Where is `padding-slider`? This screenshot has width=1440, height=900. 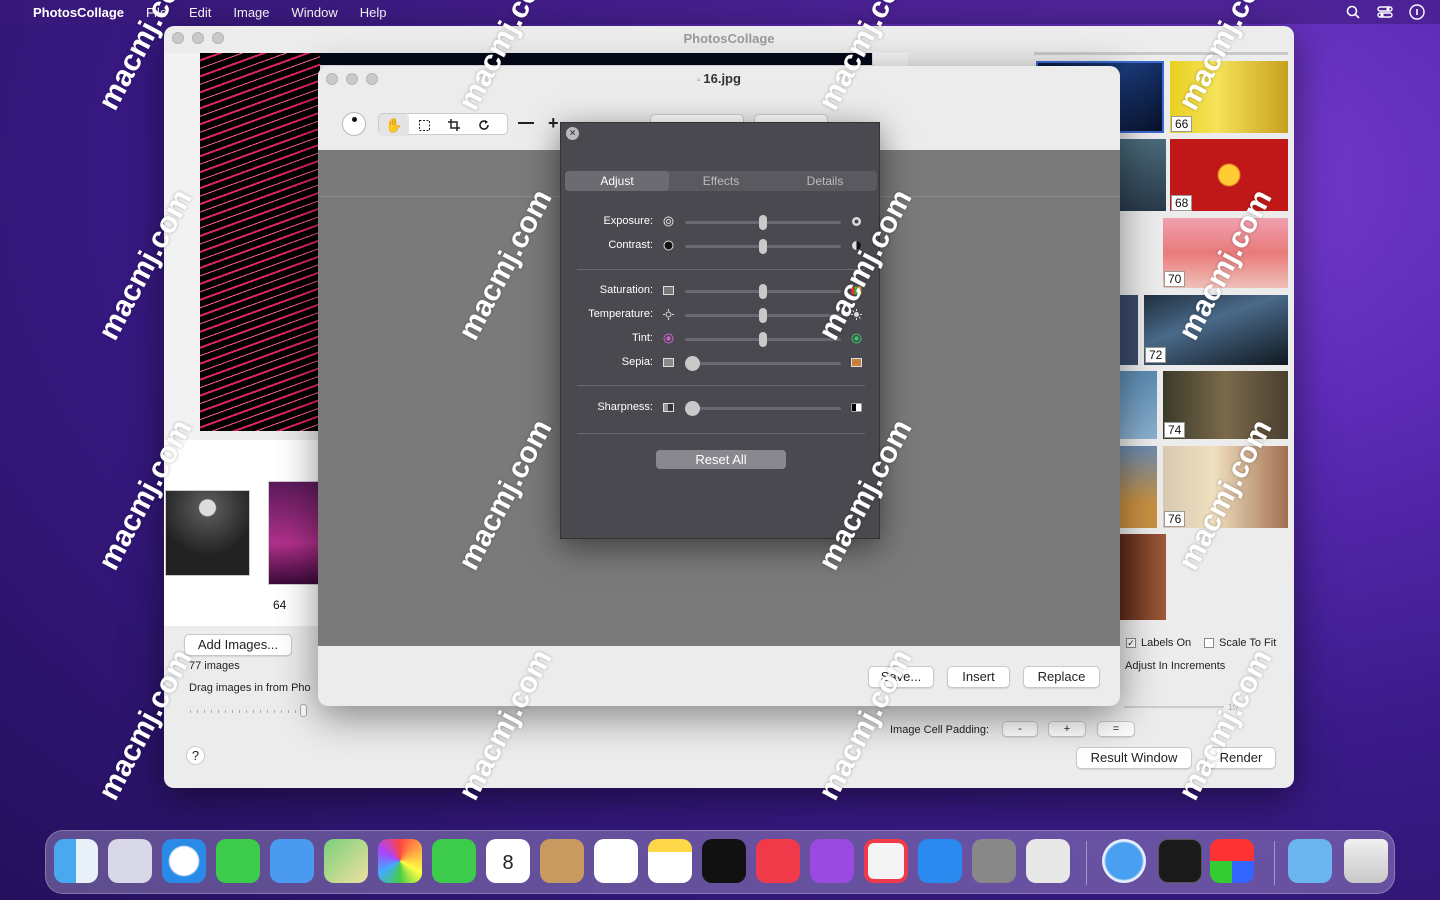
padding-slider is located at coordinates (1174, 707).